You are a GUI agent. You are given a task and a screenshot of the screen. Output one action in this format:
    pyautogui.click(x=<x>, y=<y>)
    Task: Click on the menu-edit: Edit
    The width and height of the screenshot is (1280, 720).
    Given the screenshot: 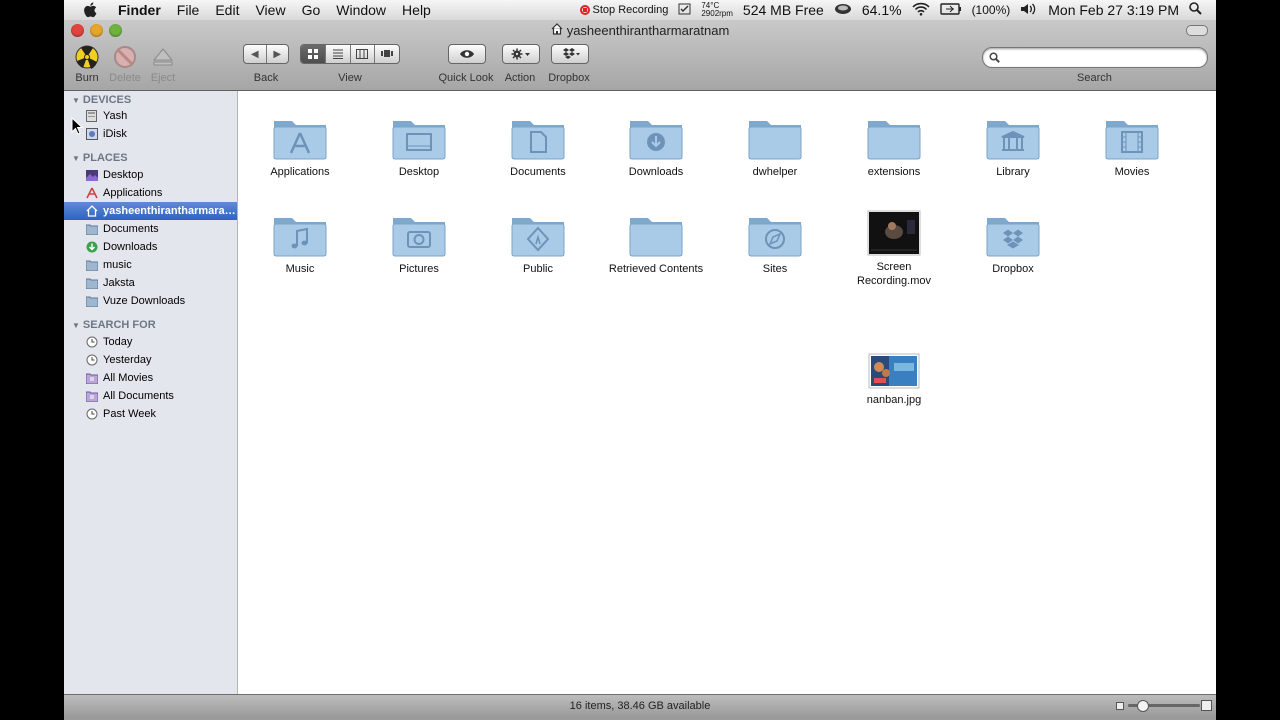 What is the action you would take?
    pyautogui.click(x=227, y=10)
    